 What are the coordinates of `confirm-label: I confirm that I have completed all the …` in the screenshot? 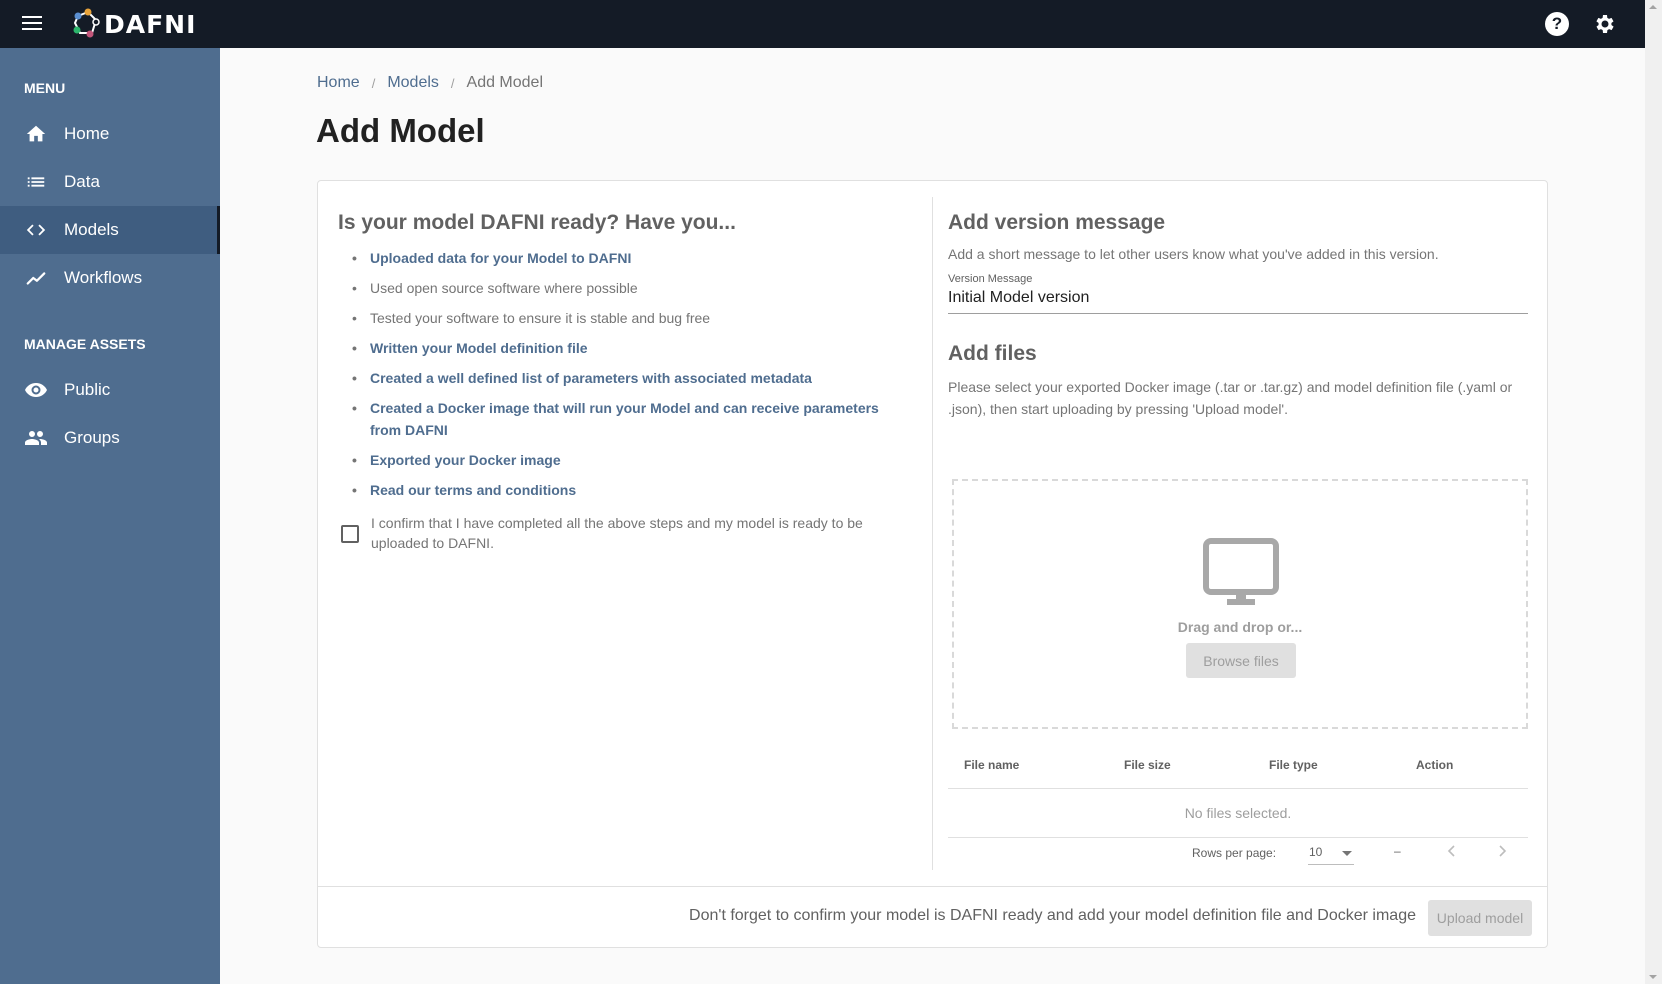 It's located at (621, 533).